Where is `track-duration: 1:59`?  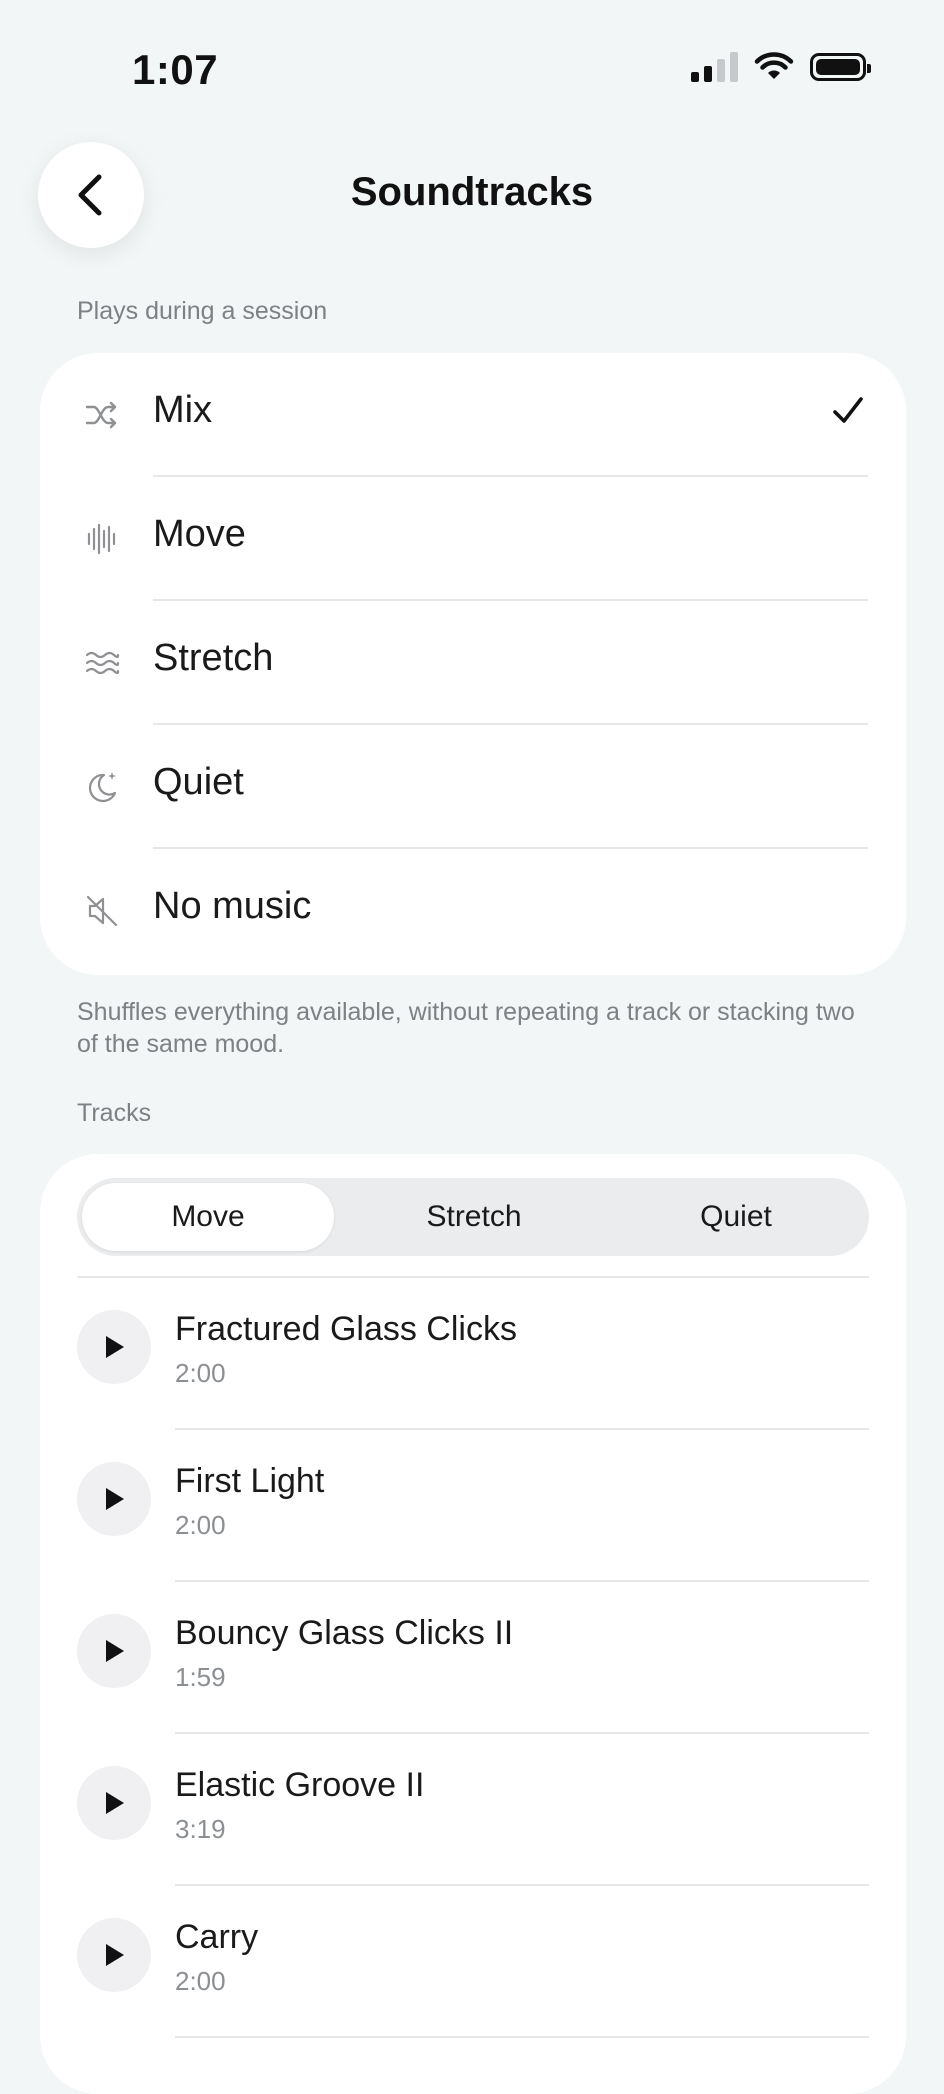
track-duration: 1:59 is located at coordinates (200, 1677).